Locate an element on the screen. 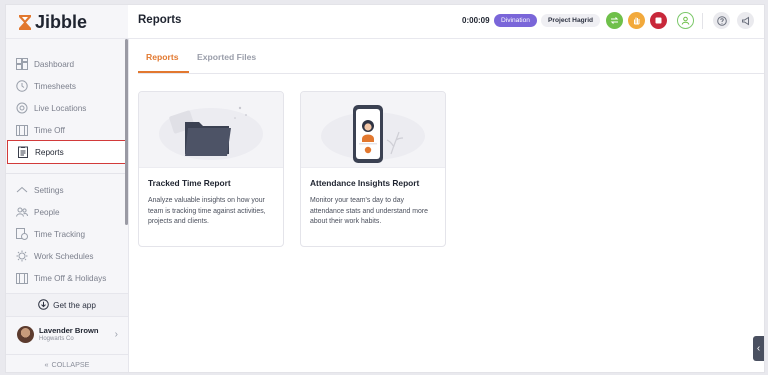 This screenshot has height=375, width=768. chevron-left-icon: ‹ is located at coordinates (758, 348).